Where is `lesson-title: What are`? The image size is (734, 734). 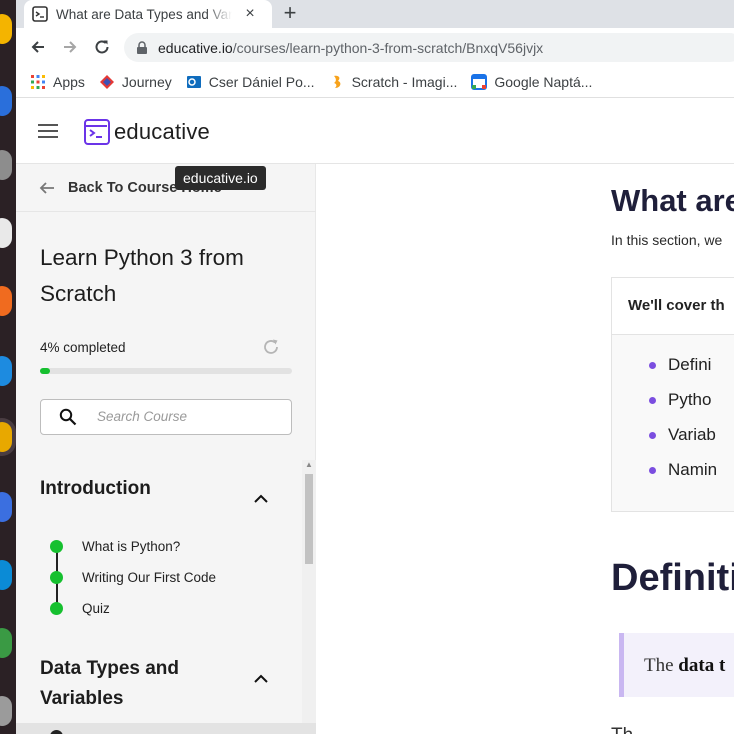
lesson-title: What are is located at coordinates (672, 200).